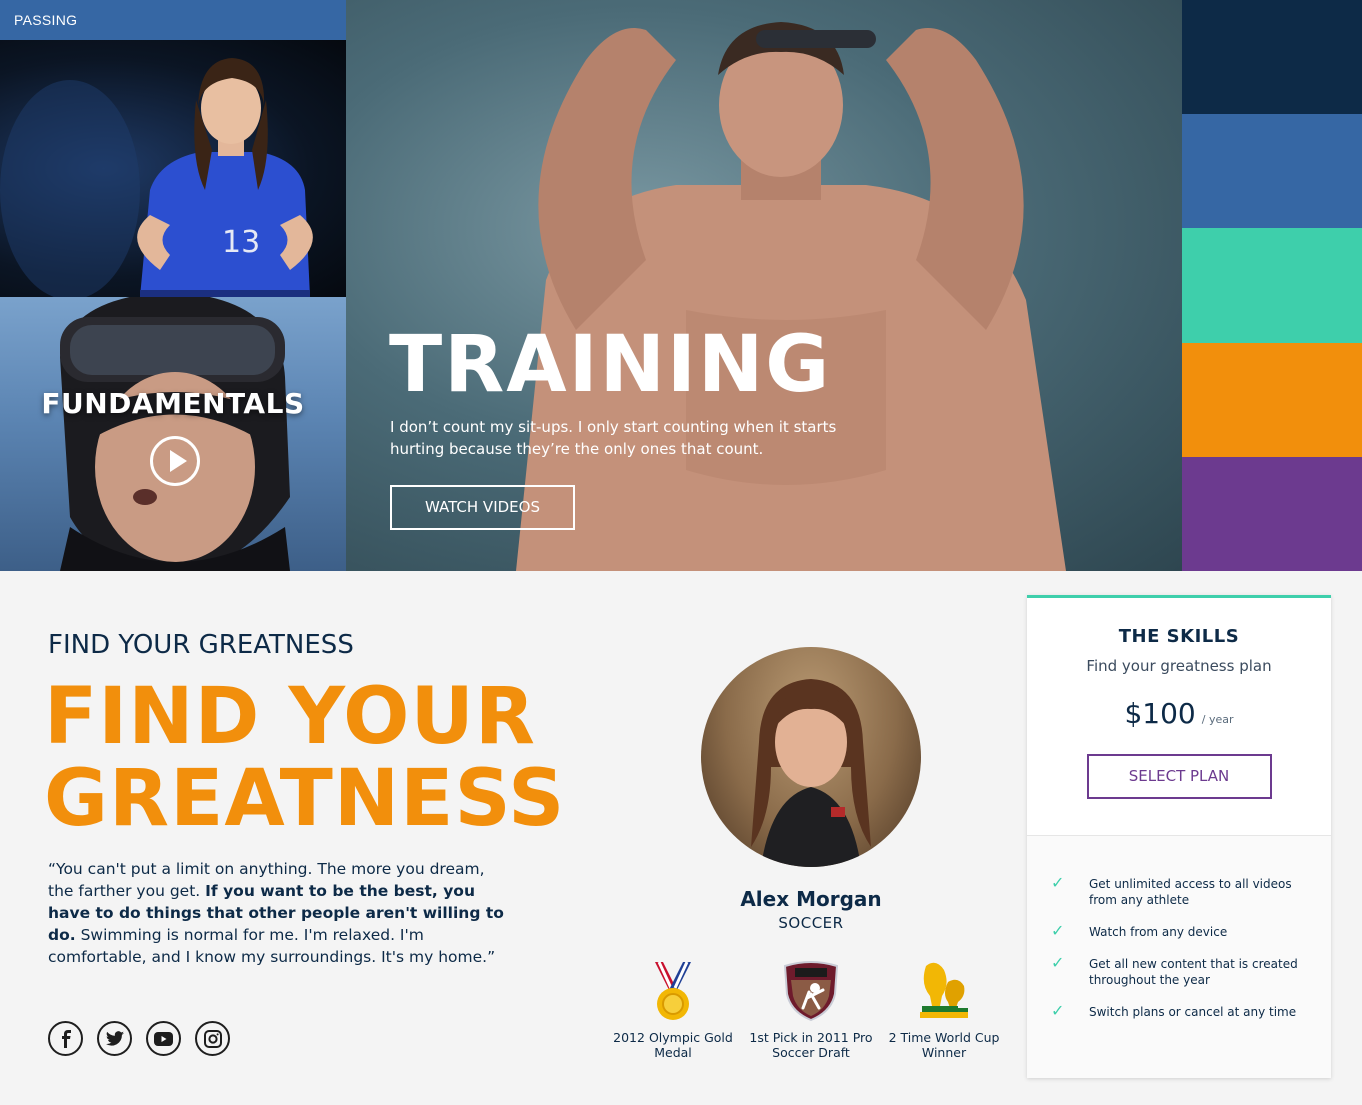  What do you see at coordinates (175, 461) in the screenshot?
I see `play-icon` at bounding box center [175, 461].